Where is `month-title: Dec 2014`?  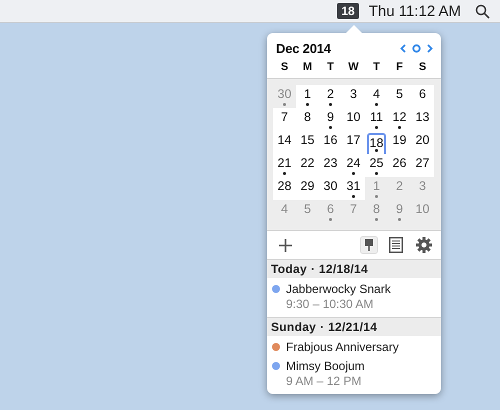
month-title: Dec 2014 is located at coordinates (303, 48).